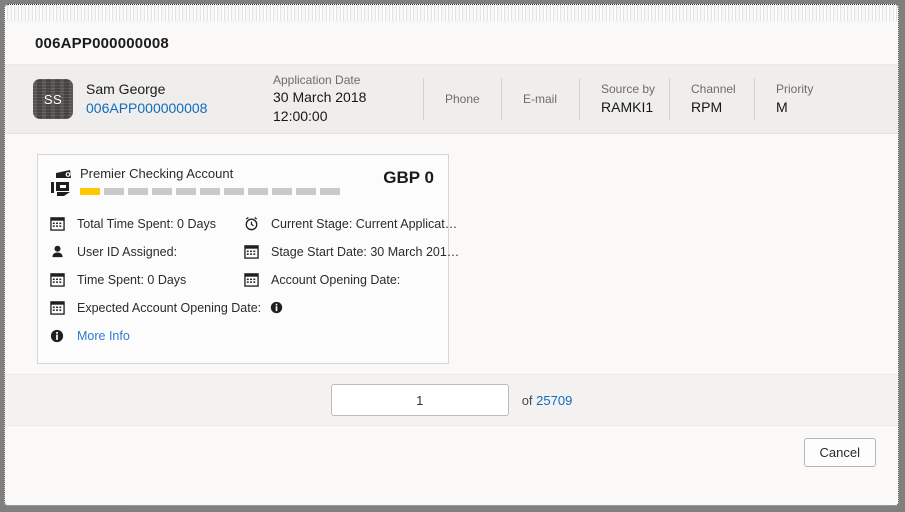  I want to click on detail-user-id-assigned: User ID Assigned:, so click(147, 251).